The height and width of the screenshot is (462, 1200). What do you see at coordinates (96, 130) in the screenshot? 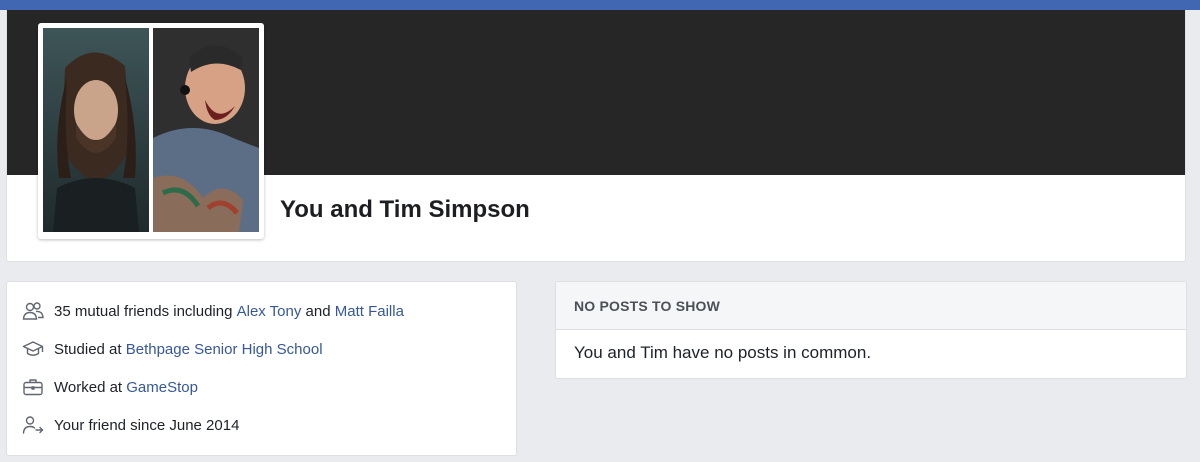
I see `friend-photo-you` at bounding box center [96, 130].